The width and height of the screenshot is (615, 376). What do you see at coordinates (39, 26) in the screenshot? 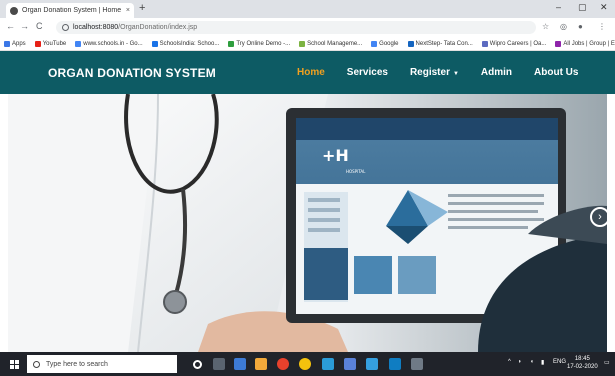
I see `reload-button: C` at bounding box center [39, 26].